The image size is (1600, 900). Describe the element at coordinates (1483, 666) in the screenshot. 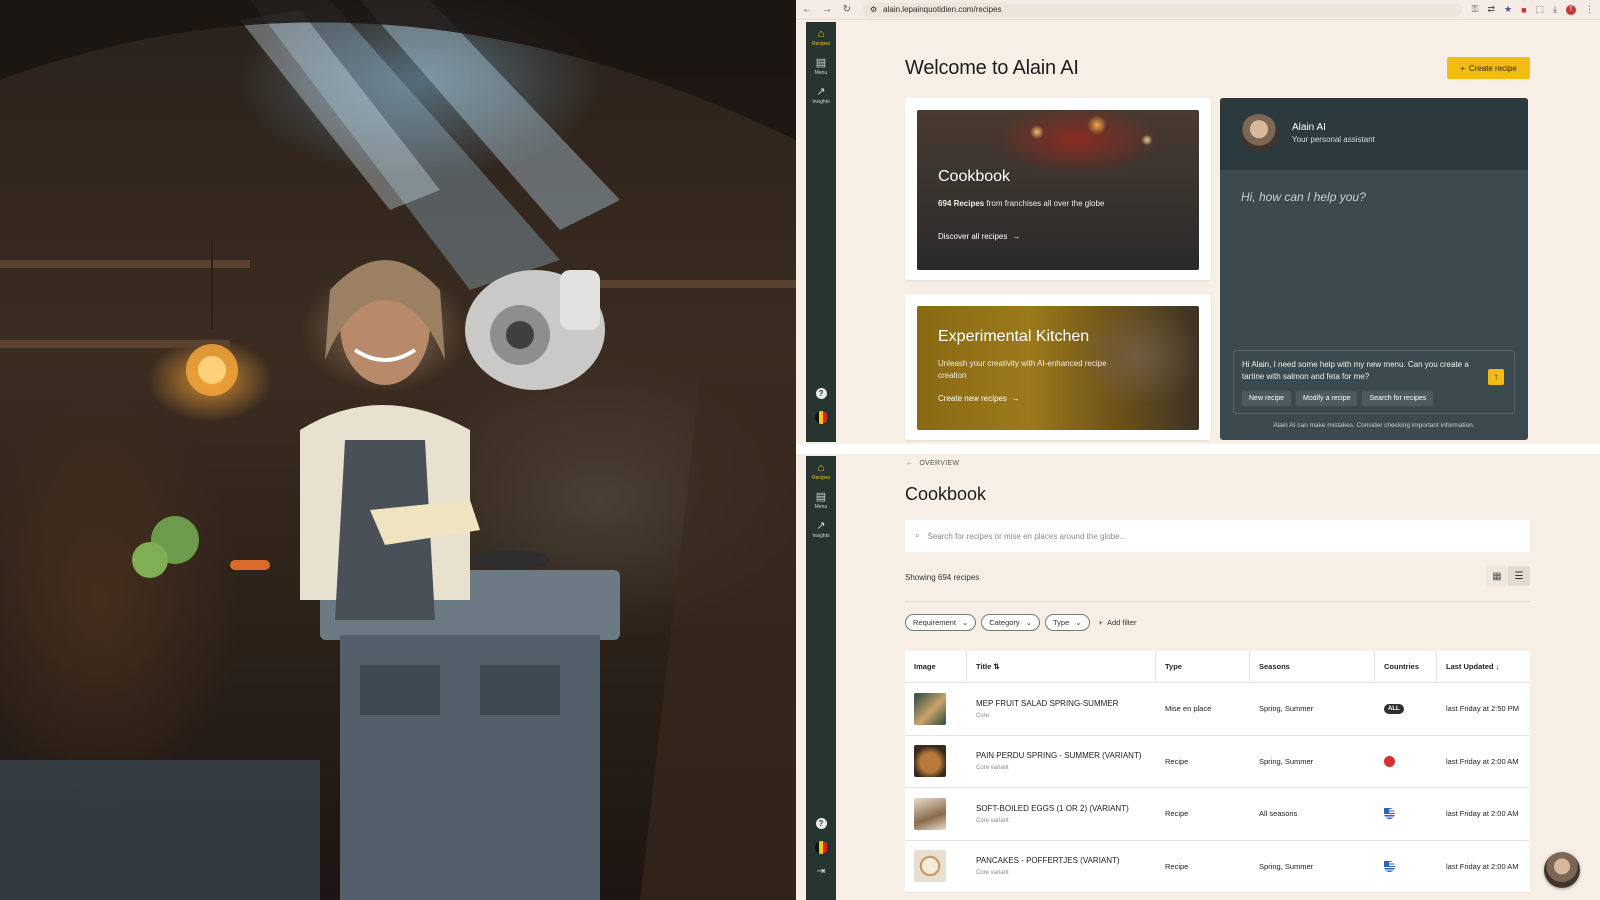

I see `col-updated: Last Updated ↓` at that location.